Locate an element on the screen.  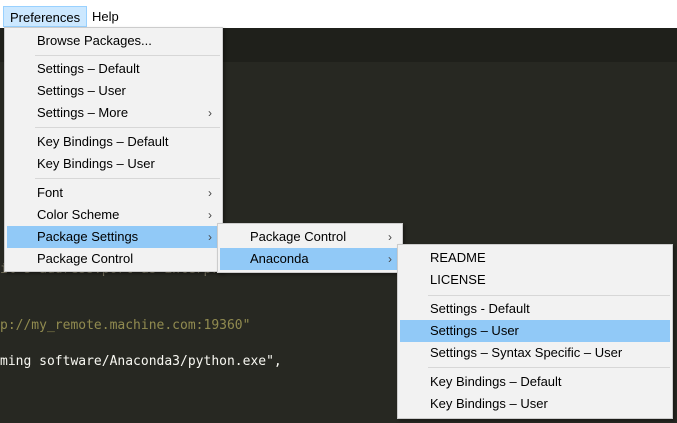
menu-item-package-control: Package Control is located at coordinates (113, 259).